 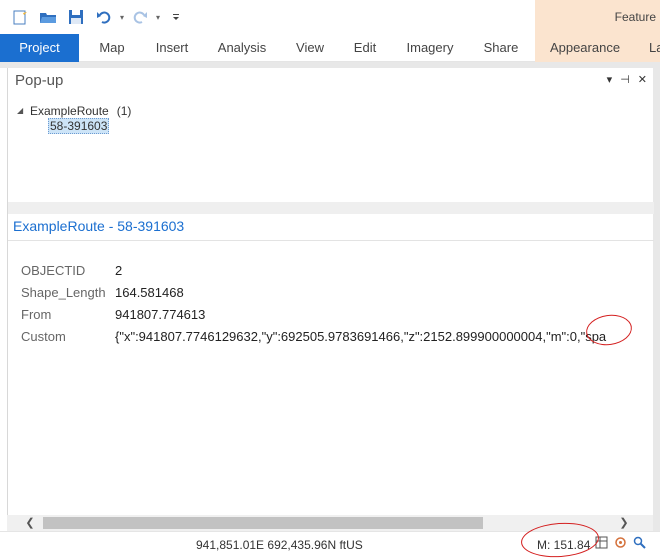 What do you see at coordinates (124, 110) in the screenshot?
I see `tree-layer-count: (1)` at bounding box center [124, 110].